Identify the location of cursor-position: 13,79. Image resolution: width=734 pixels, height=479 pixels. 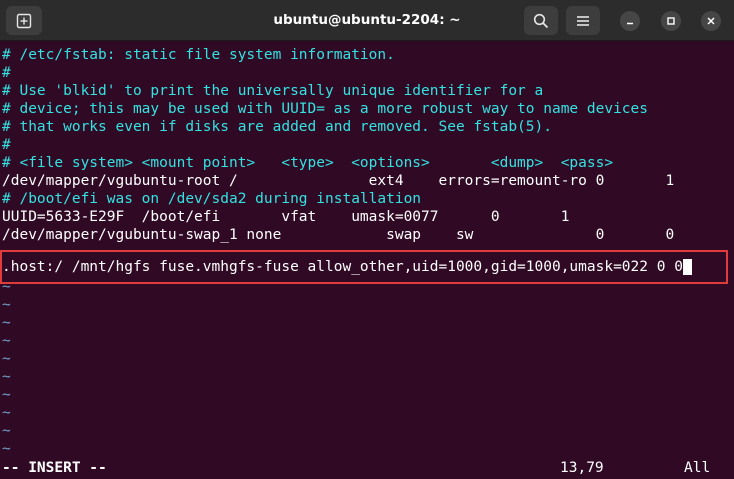
(582, 468).